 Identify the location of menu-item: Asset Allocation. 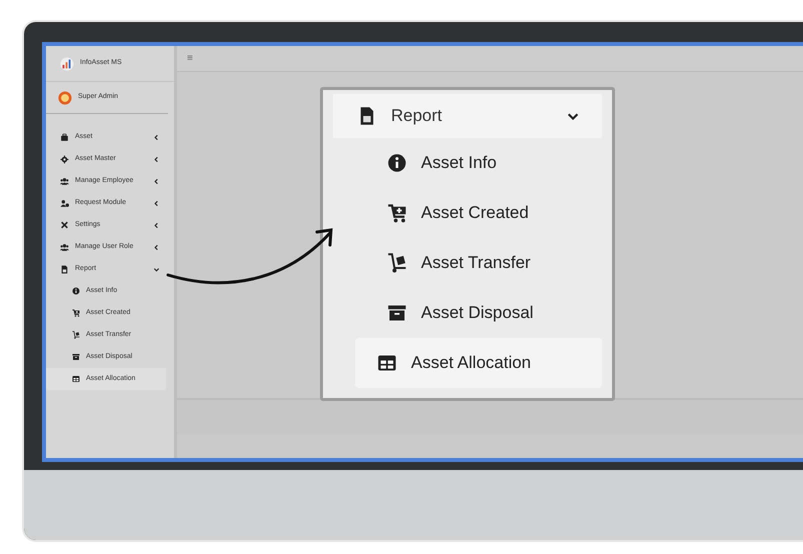
(478, 363).